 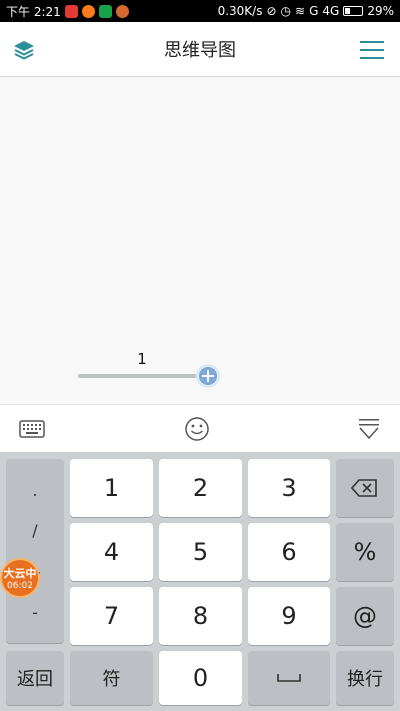 I want to click on key-9: 9, so click(x=289, y=616).